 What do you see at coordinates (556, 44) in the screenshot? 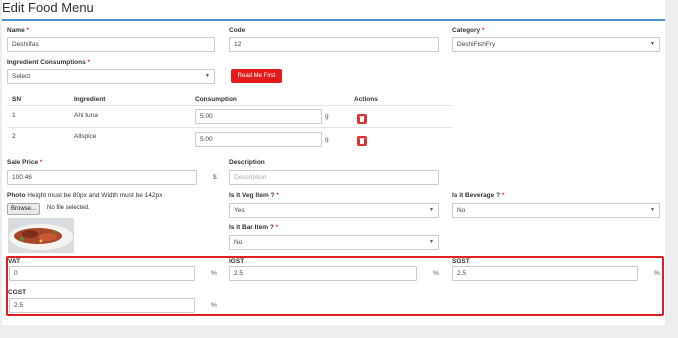
I see `category-select: DeshiFishFry ▼` at bounding box center [556, 44].